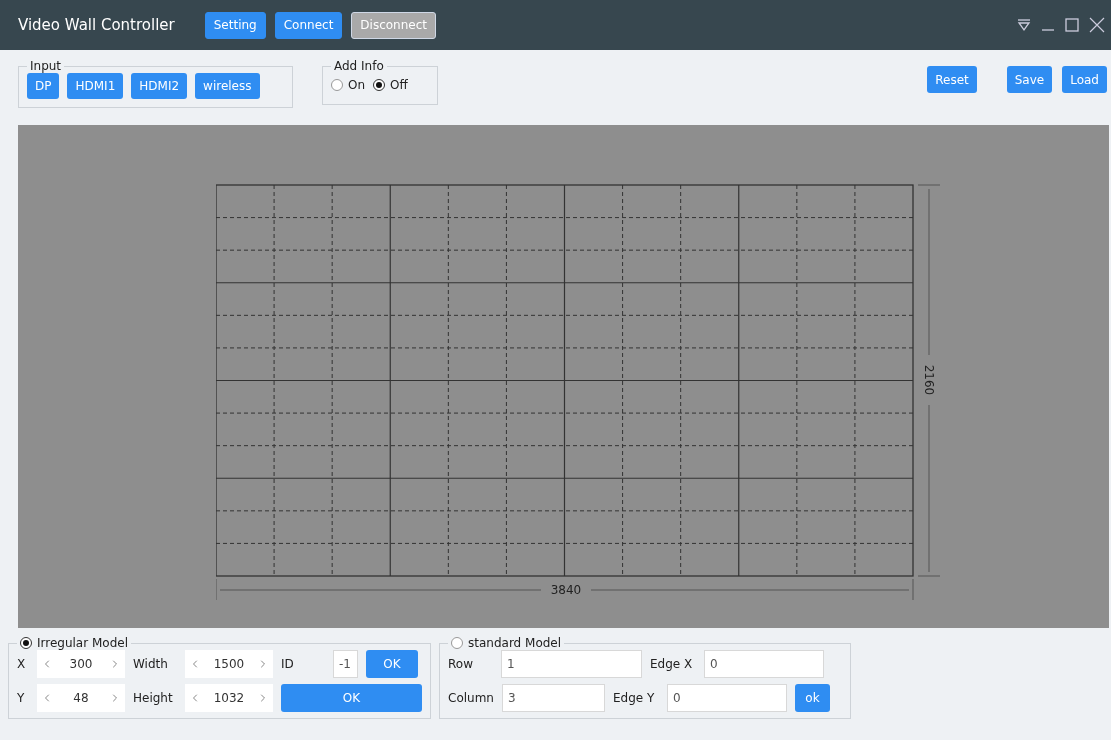 Image resolution: width=1111 pixels, height=740 pixels. What do you see at coordinates (82, 643) in the screenshot?
I see `radio-label: Irregular Model` at bounding box center [82, 643].